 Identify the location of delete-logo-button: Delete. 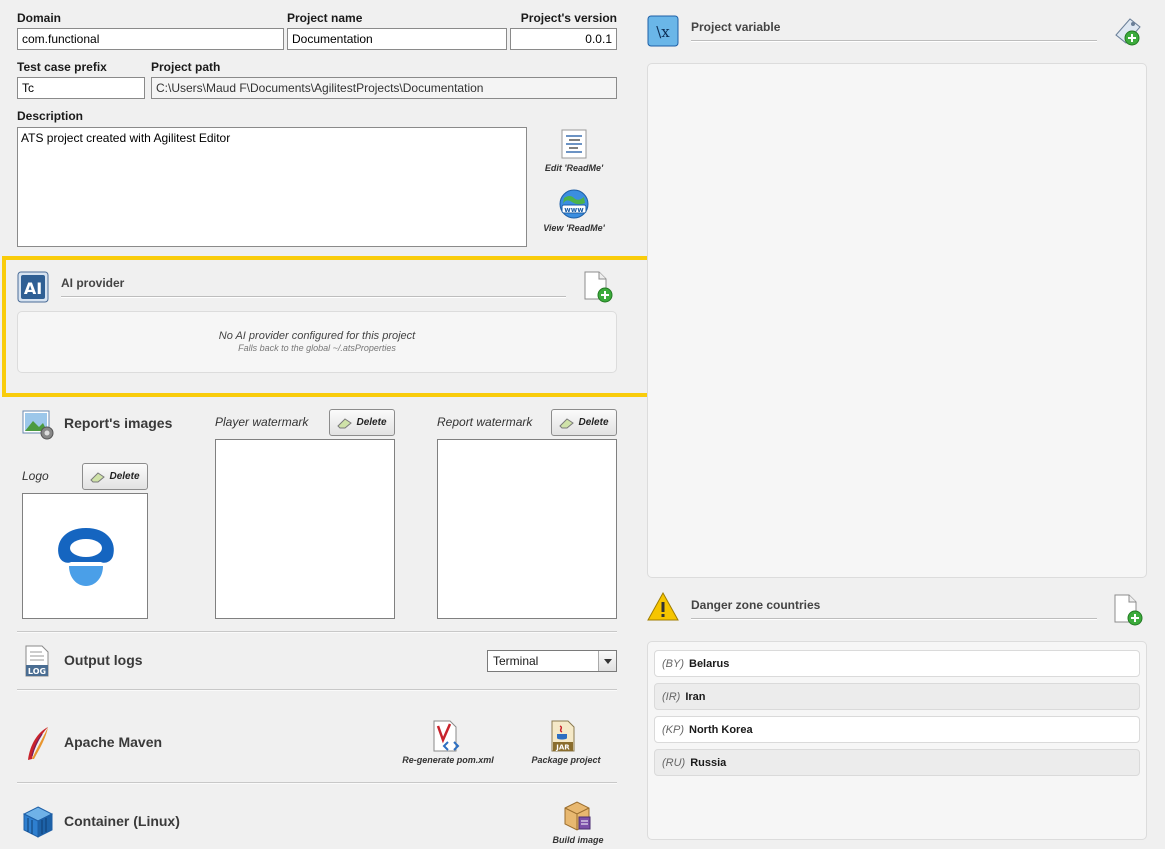
(115, 476).